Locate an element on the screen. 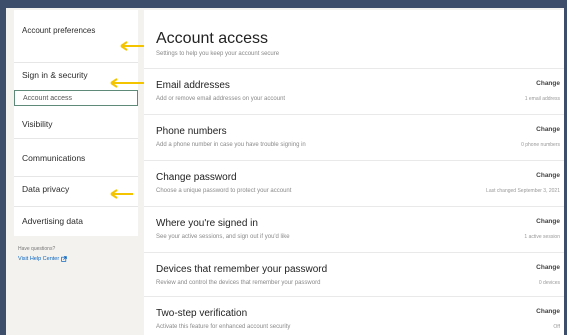 The height and width of the screenshot is (335, 567). row-title: Two-step verification is located at coordinates (202, 313).